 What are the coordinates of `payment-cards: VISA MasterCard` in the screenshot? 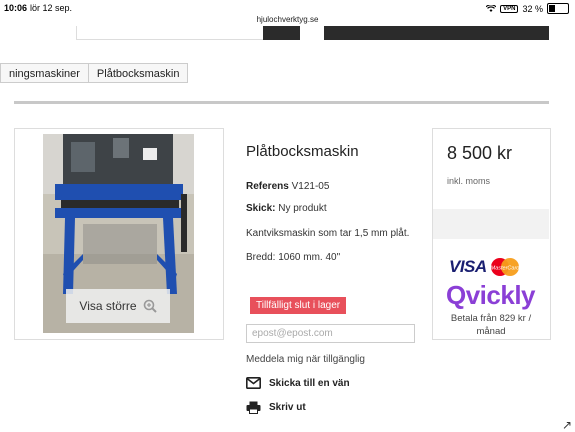 It's located at (485, 267).